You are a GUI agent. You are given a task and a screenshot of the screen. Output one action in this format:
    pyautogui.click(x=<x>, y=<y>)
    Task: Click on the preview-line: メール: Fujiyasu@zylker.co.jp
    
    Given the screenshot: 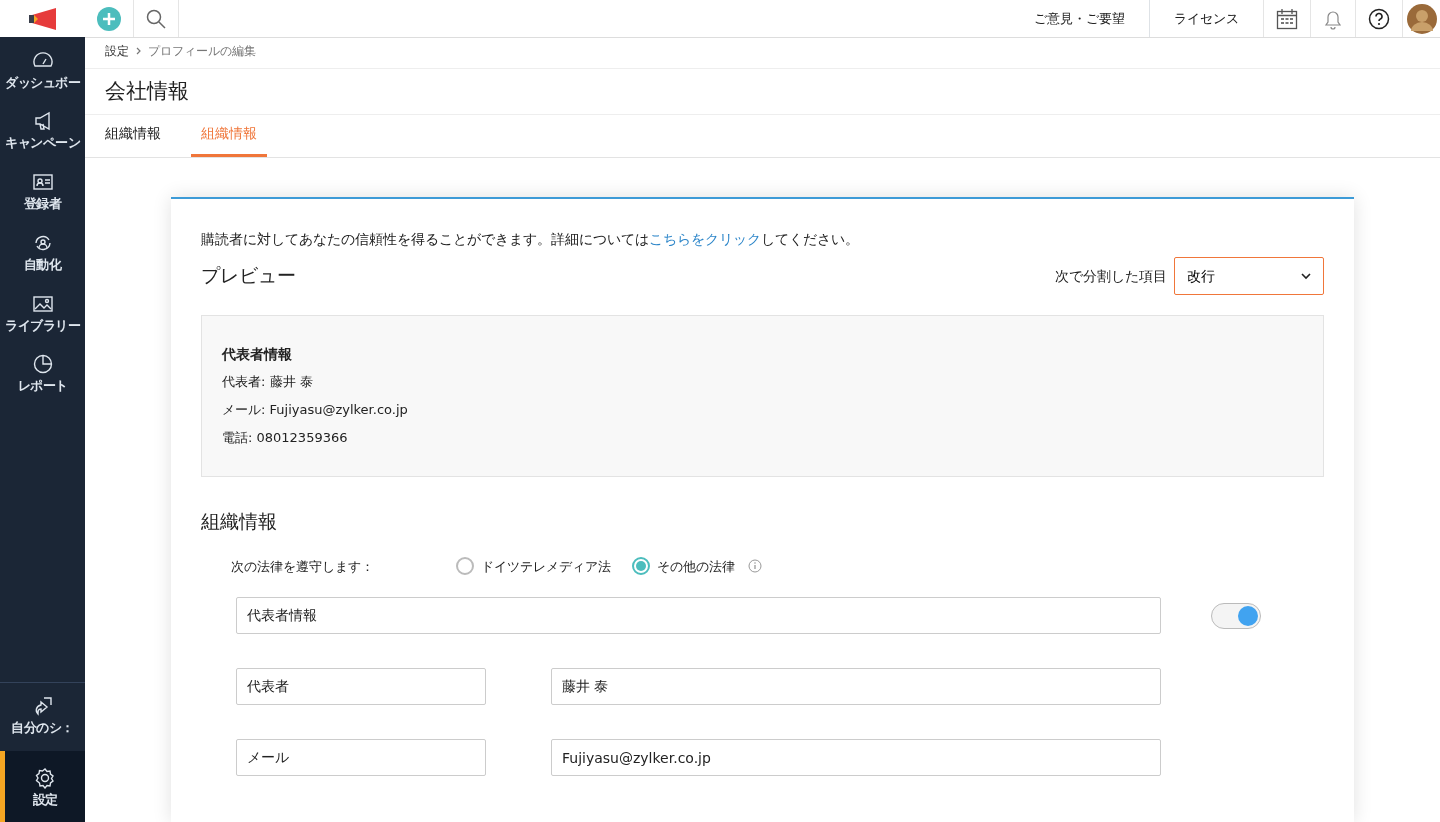 What is the action you would take?
    pyautogui.click(x=315, y=410)
    